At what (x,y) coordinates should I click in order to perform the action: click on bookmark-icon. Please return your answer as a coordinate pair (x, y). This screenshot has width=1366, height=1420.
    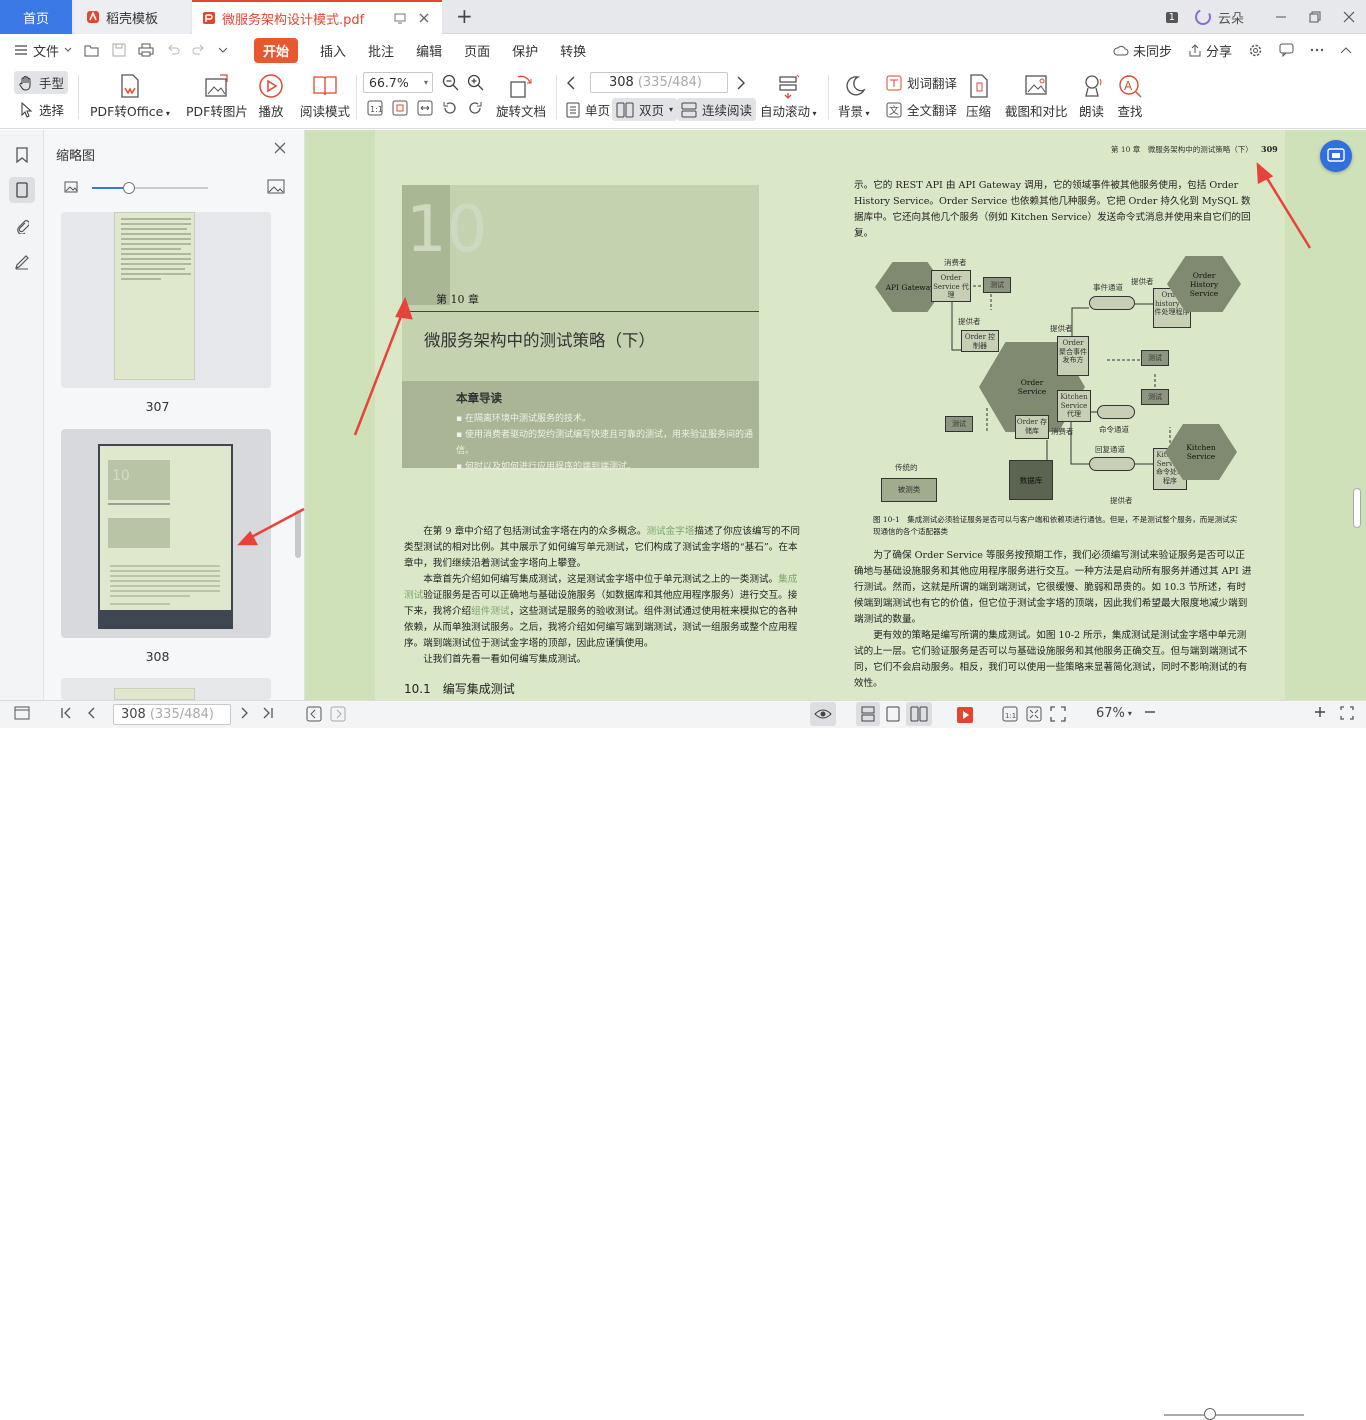
    Looking at the image, I should click on (22, 155).